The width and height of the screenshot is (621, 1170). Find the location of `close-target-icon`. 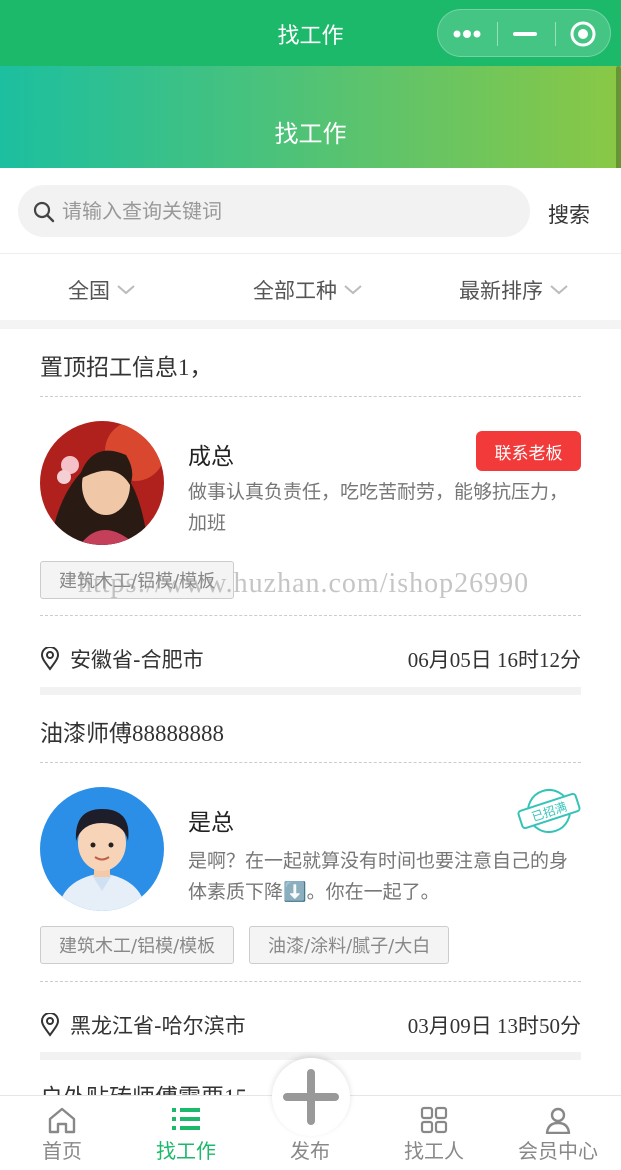

close-target-icon is located at coordinates (583, 34).